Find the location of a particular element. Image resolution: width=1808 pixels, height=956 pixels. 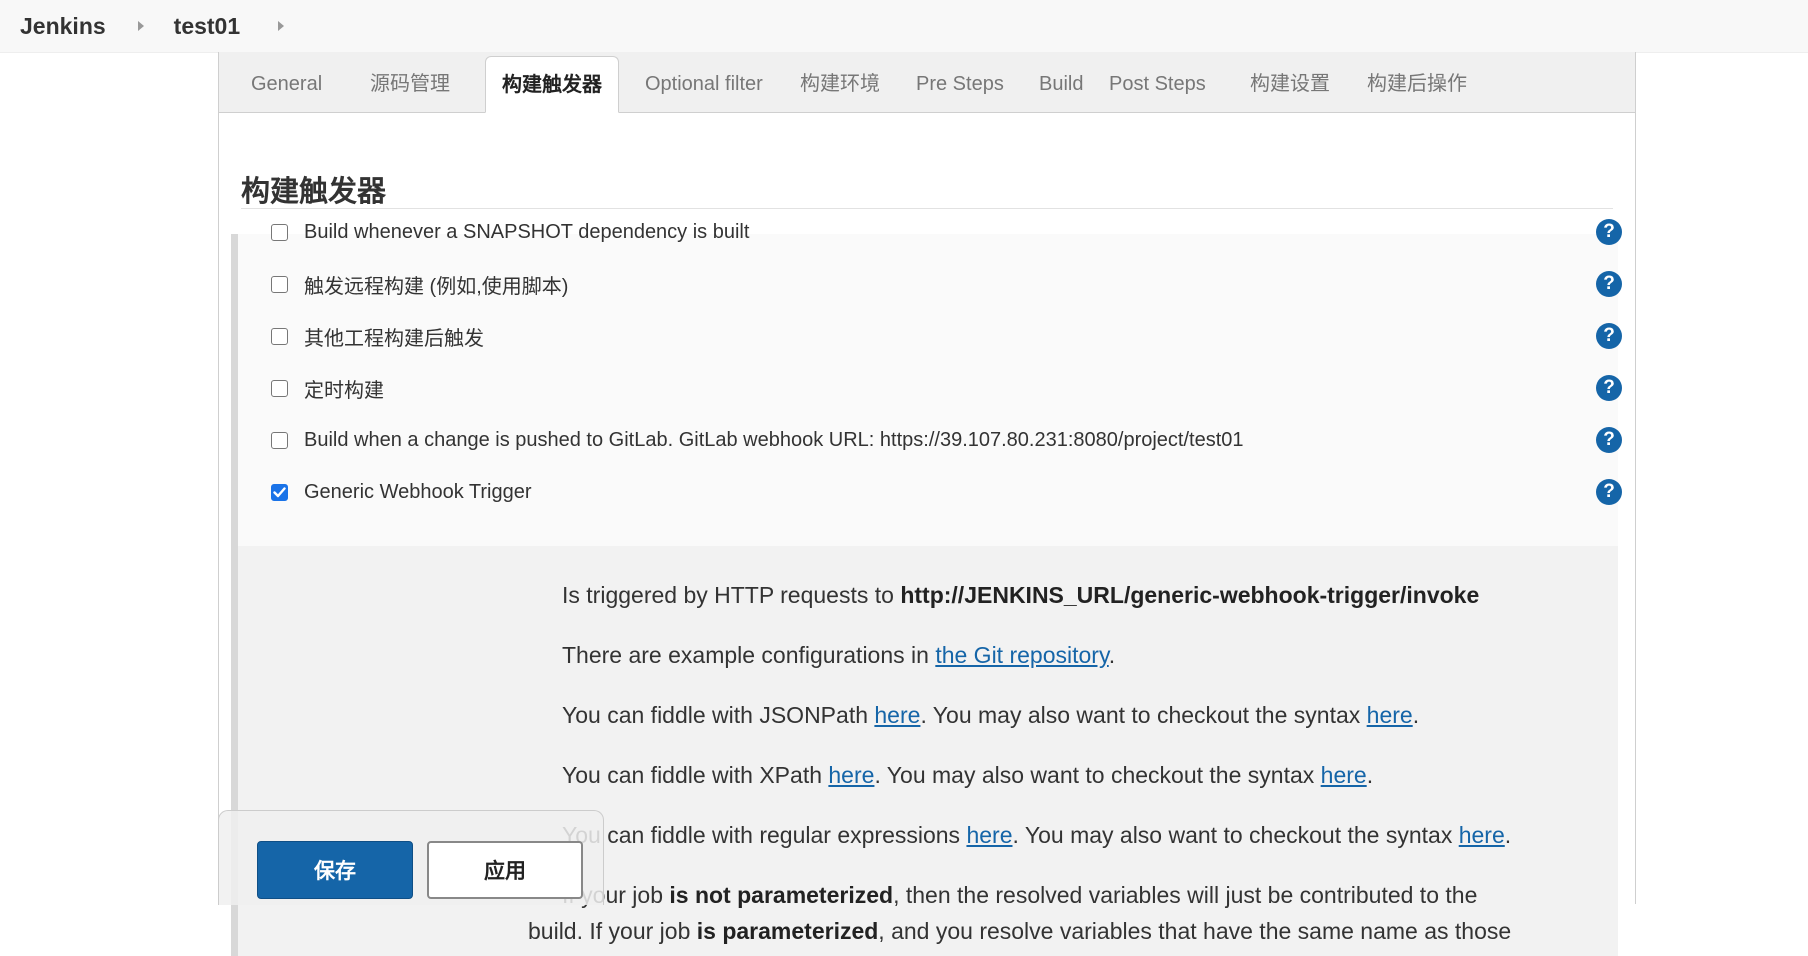

save-apply-bar: 保存 应用 is located at coordinates (411, 857).